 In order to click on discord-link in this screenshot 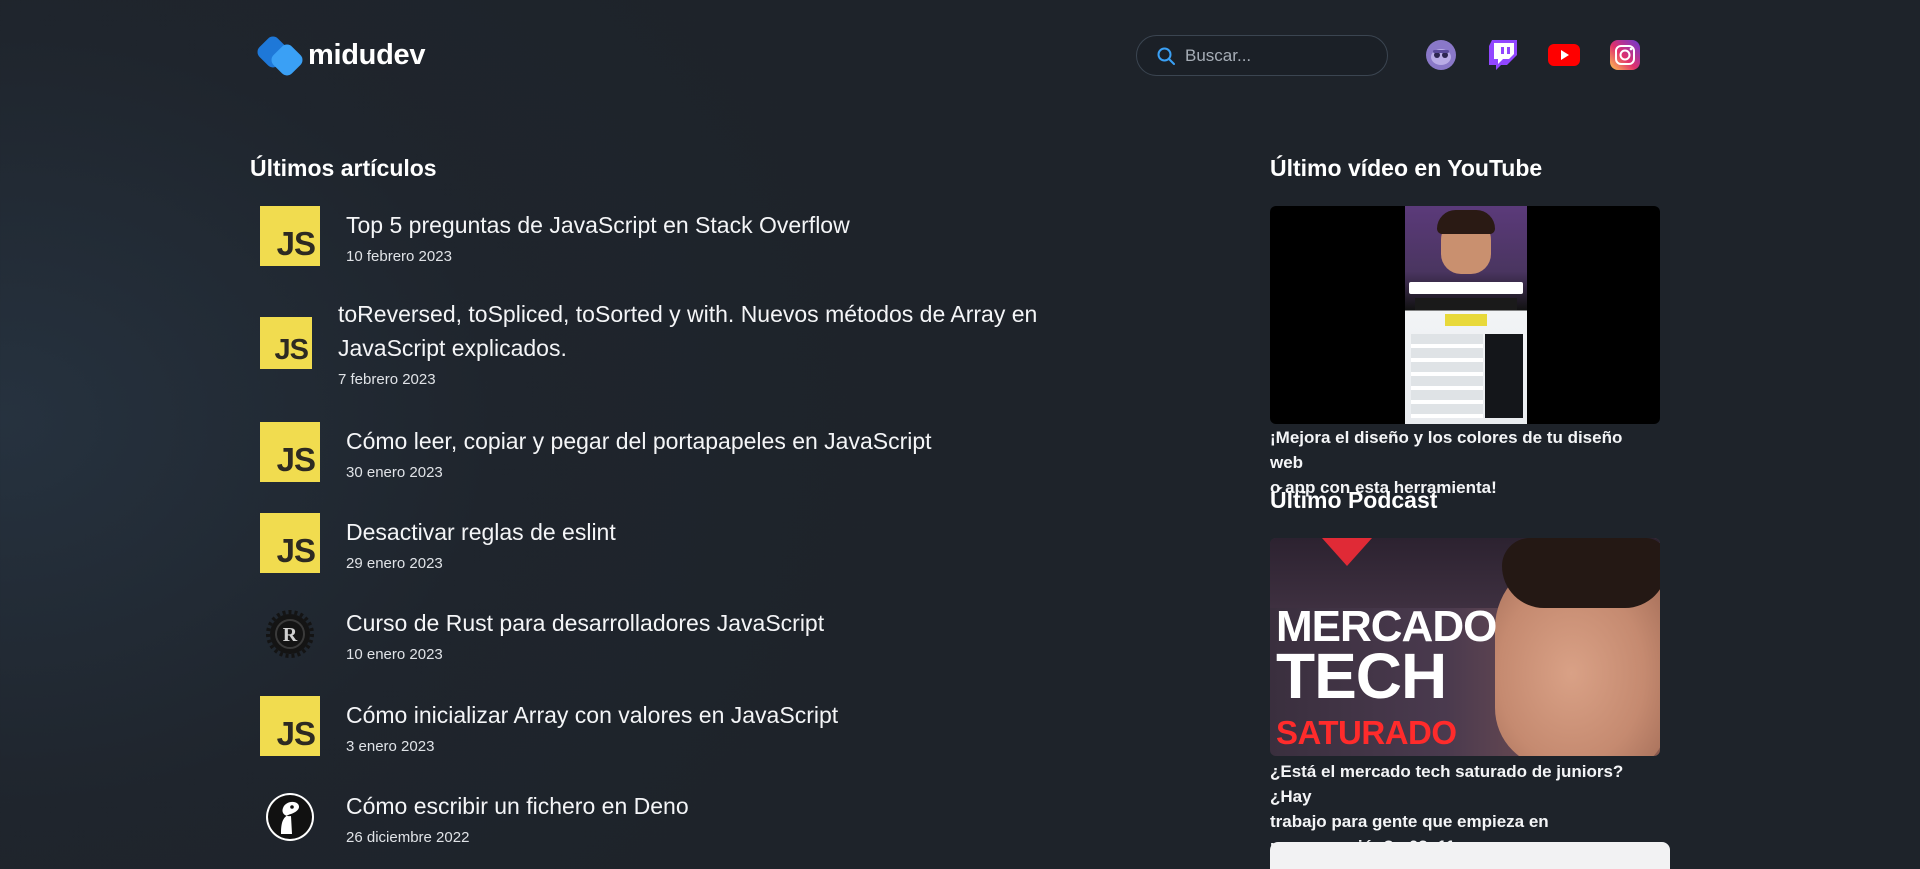, I will do `click(1441, 55)`.